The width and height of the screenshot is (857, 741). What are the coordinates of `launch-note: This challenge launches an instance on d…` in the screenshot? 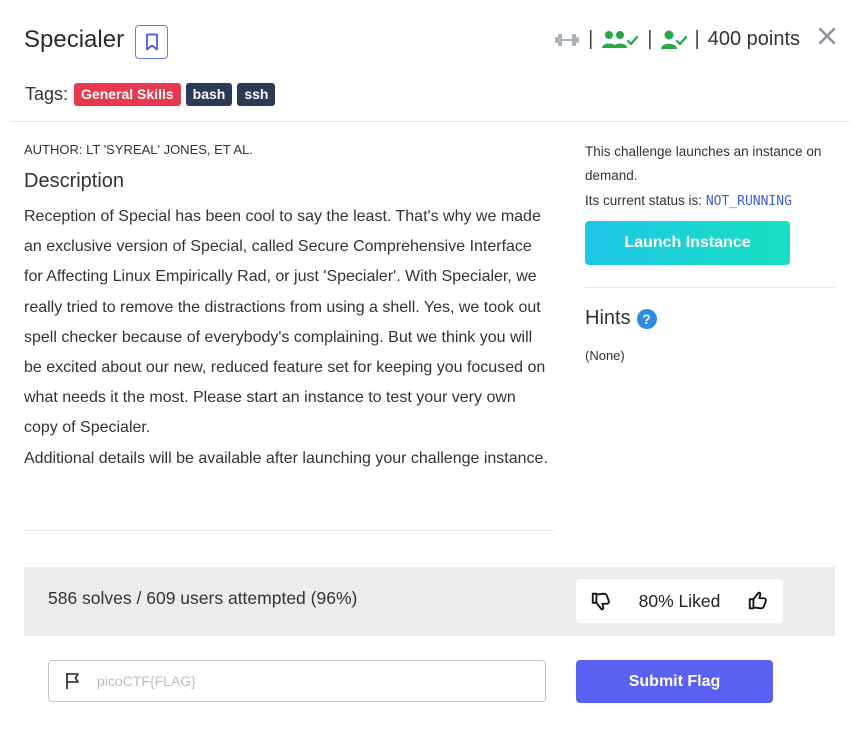 It's located at (703, 163).